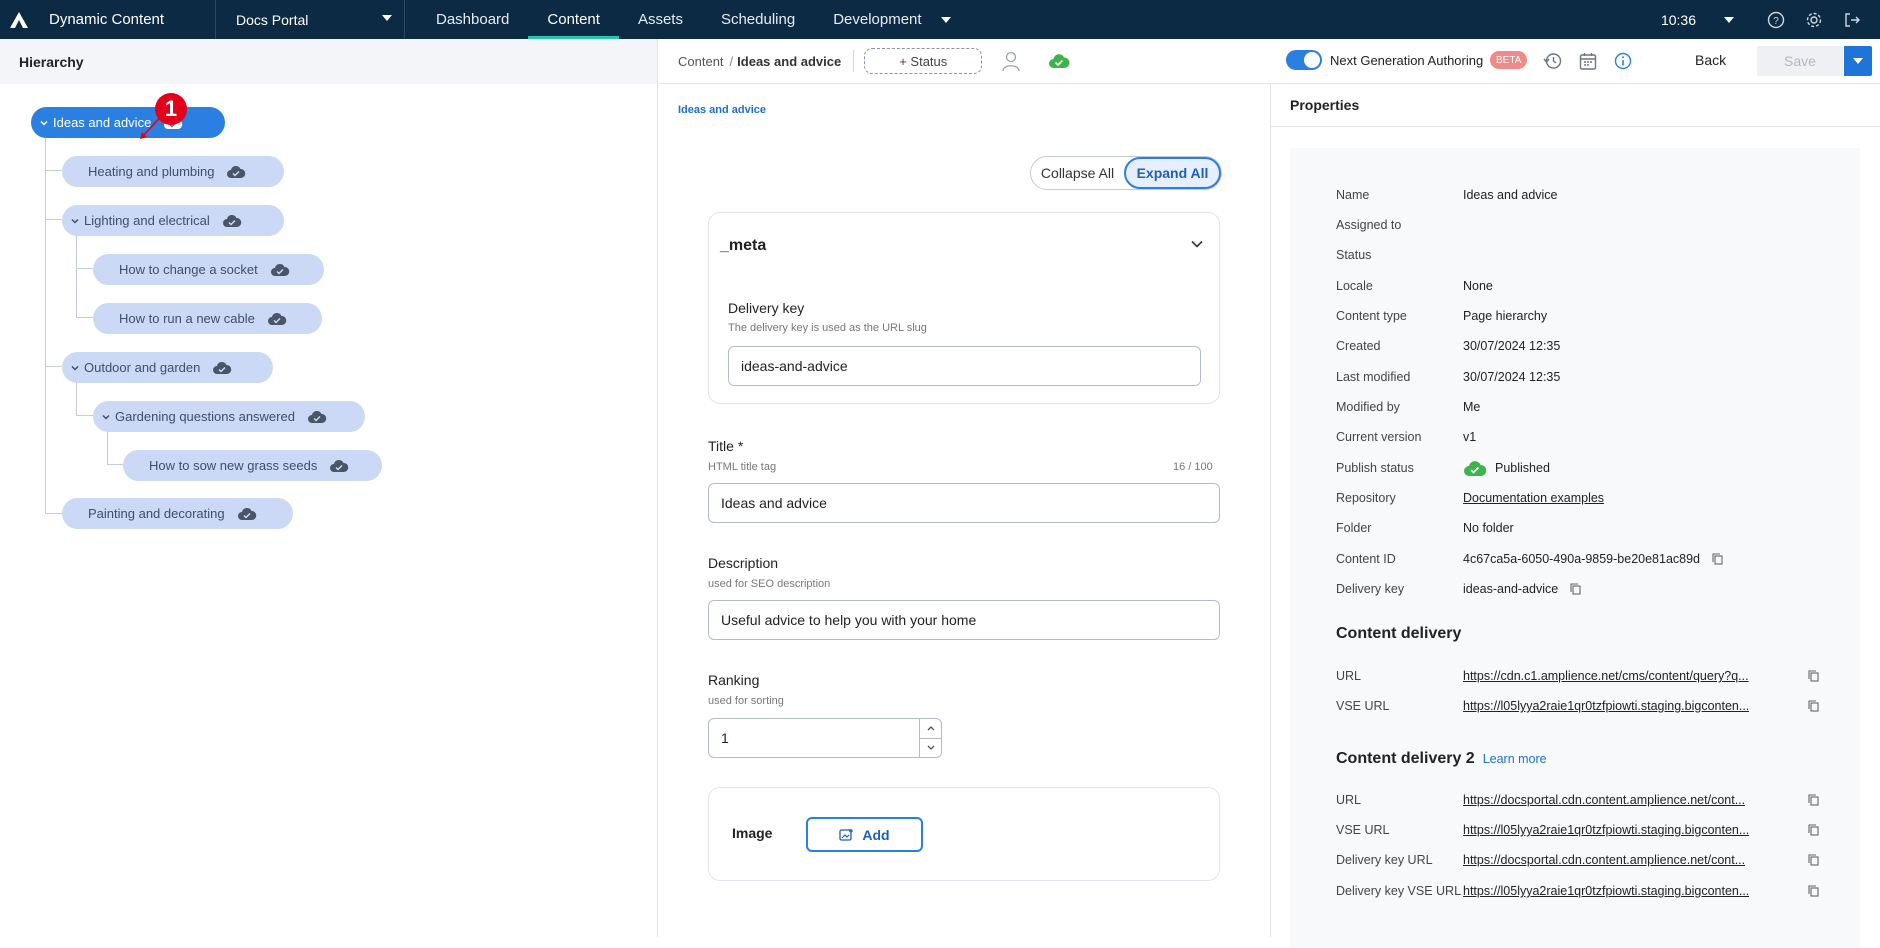 This screenshot has height=948, width=1880. What do you see at coordinates (1814, 20) in the screenshot?
I see `gear-icon` at bounding box center [1814, 20].